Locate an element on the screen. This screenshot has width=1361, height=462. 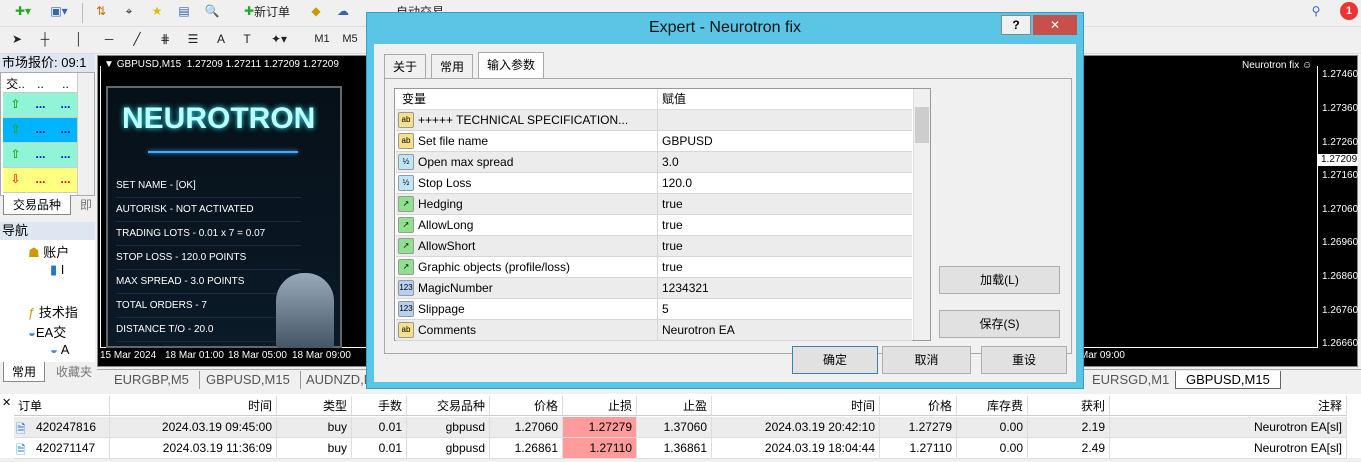
scroll-thumb is located at coordinates (922, 125).